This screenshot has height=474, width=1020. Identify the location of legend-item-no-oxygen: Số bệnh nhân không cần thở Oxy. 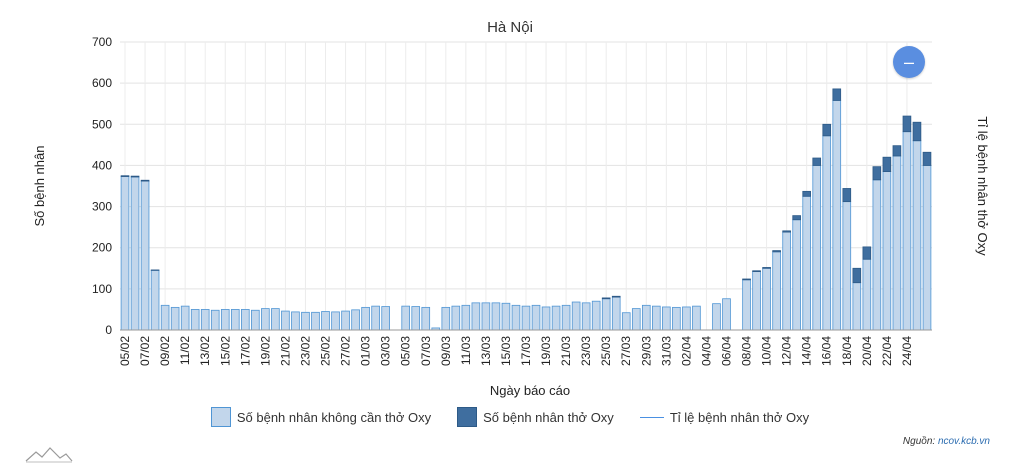
(320, 417).